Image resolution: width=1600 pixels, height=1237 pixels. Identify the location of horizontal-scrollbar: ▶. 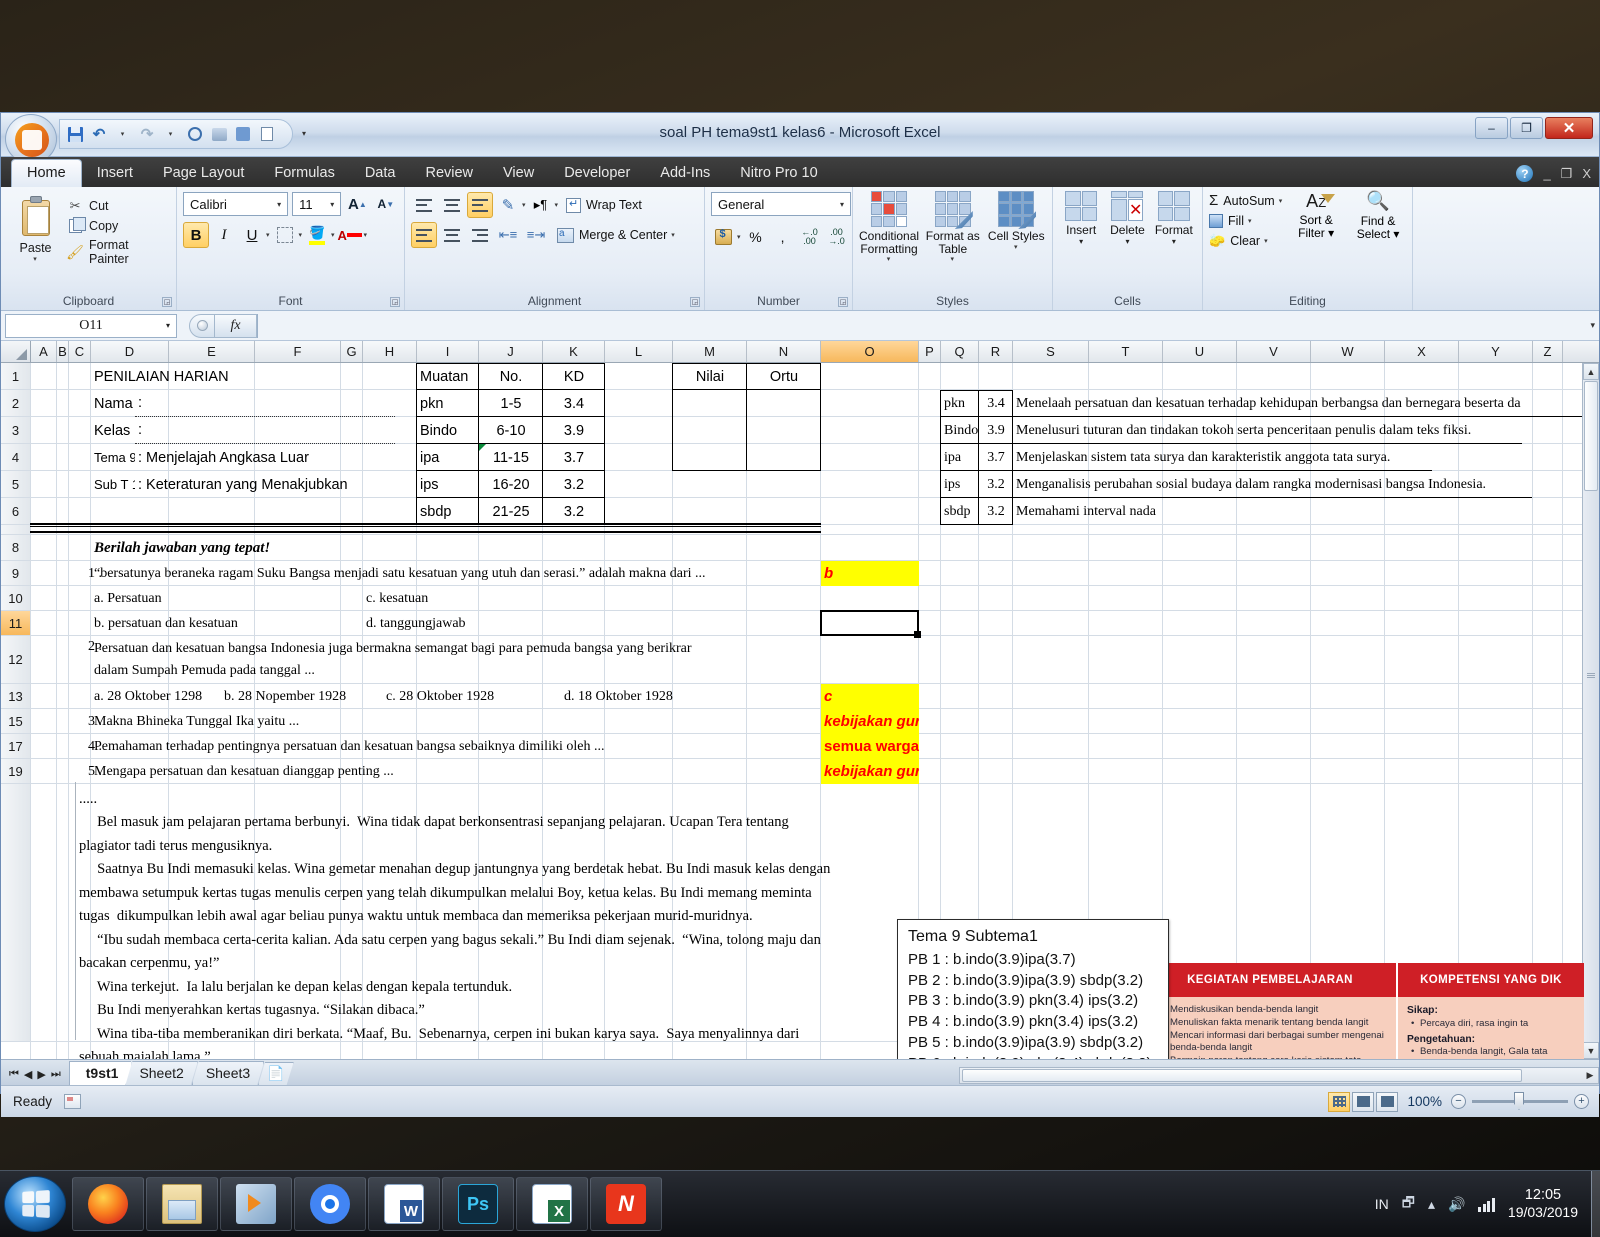
(1279, 1075).